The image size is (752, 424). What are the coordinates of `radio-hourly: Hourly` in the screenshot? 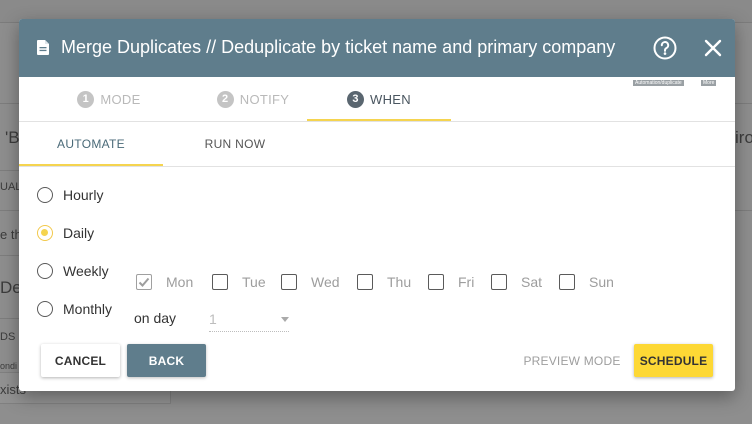 It's located at (70, 195).